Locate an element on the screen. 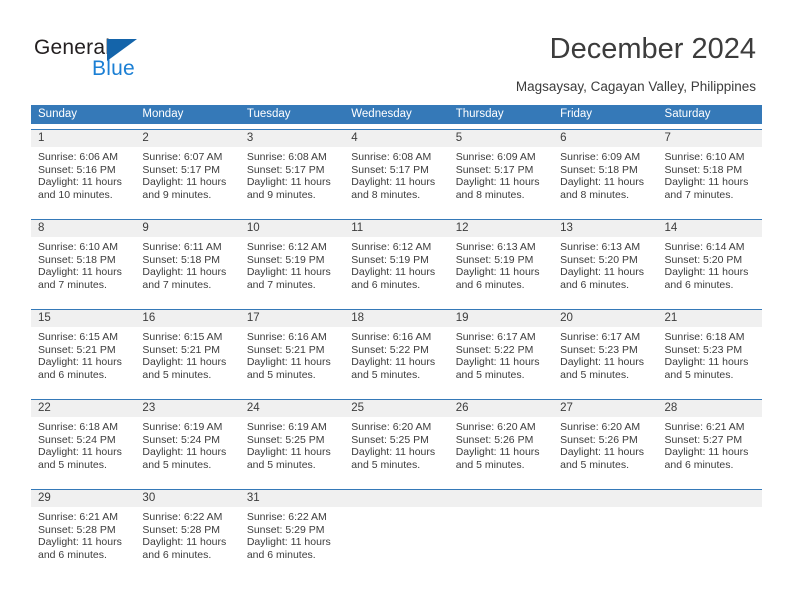 The width and height of the screenshot is (792, 612). day-number: 18 is located at coordinates (396, 318).